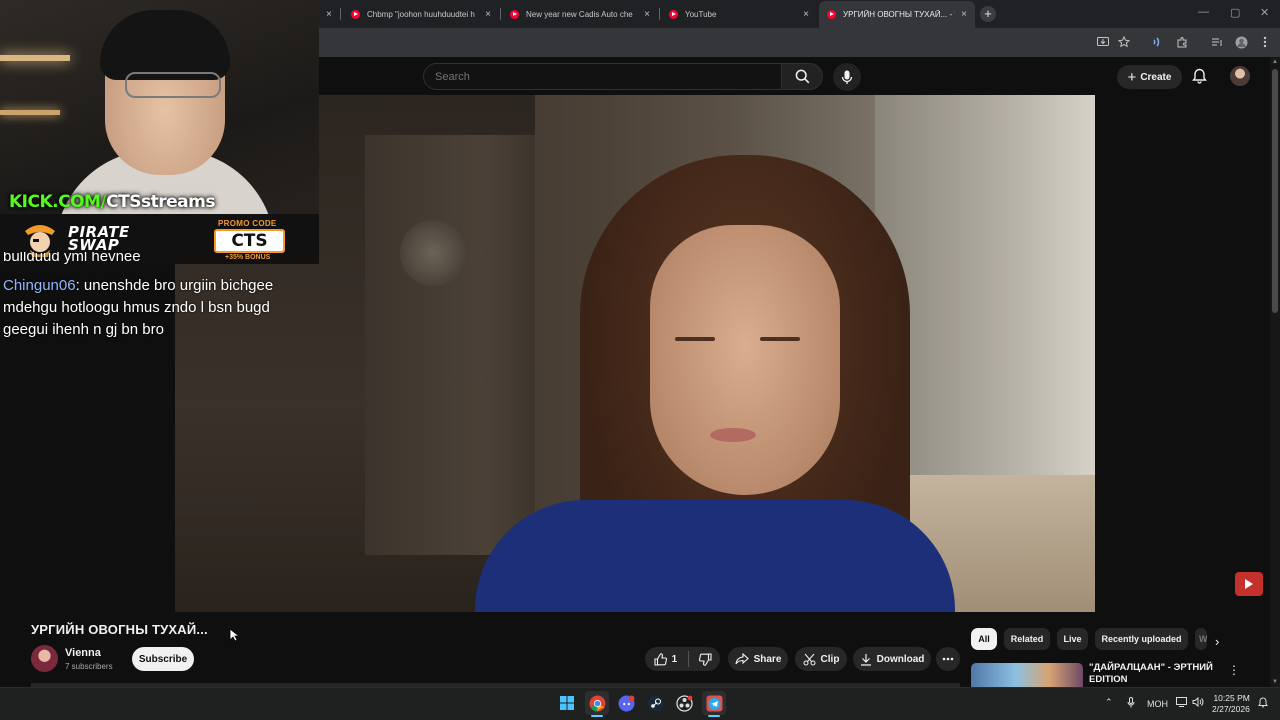  Describe the element at coordinates (1217, 42) in the screenshot. I see `media-controls-icon` at that location.